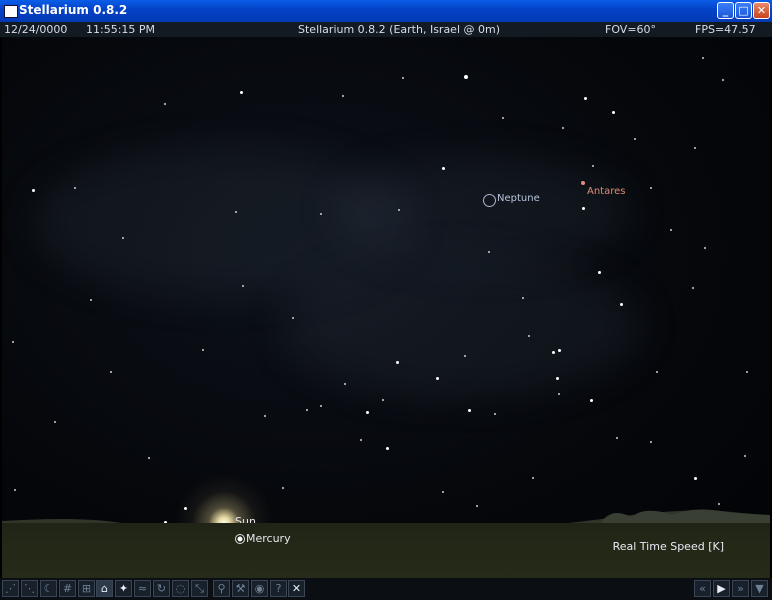 The height and width of the screenshot is (600, 772). Describe the element at coordinates (104, 588) in the screenshot. I see `ground-icon: ⌂` at that location.